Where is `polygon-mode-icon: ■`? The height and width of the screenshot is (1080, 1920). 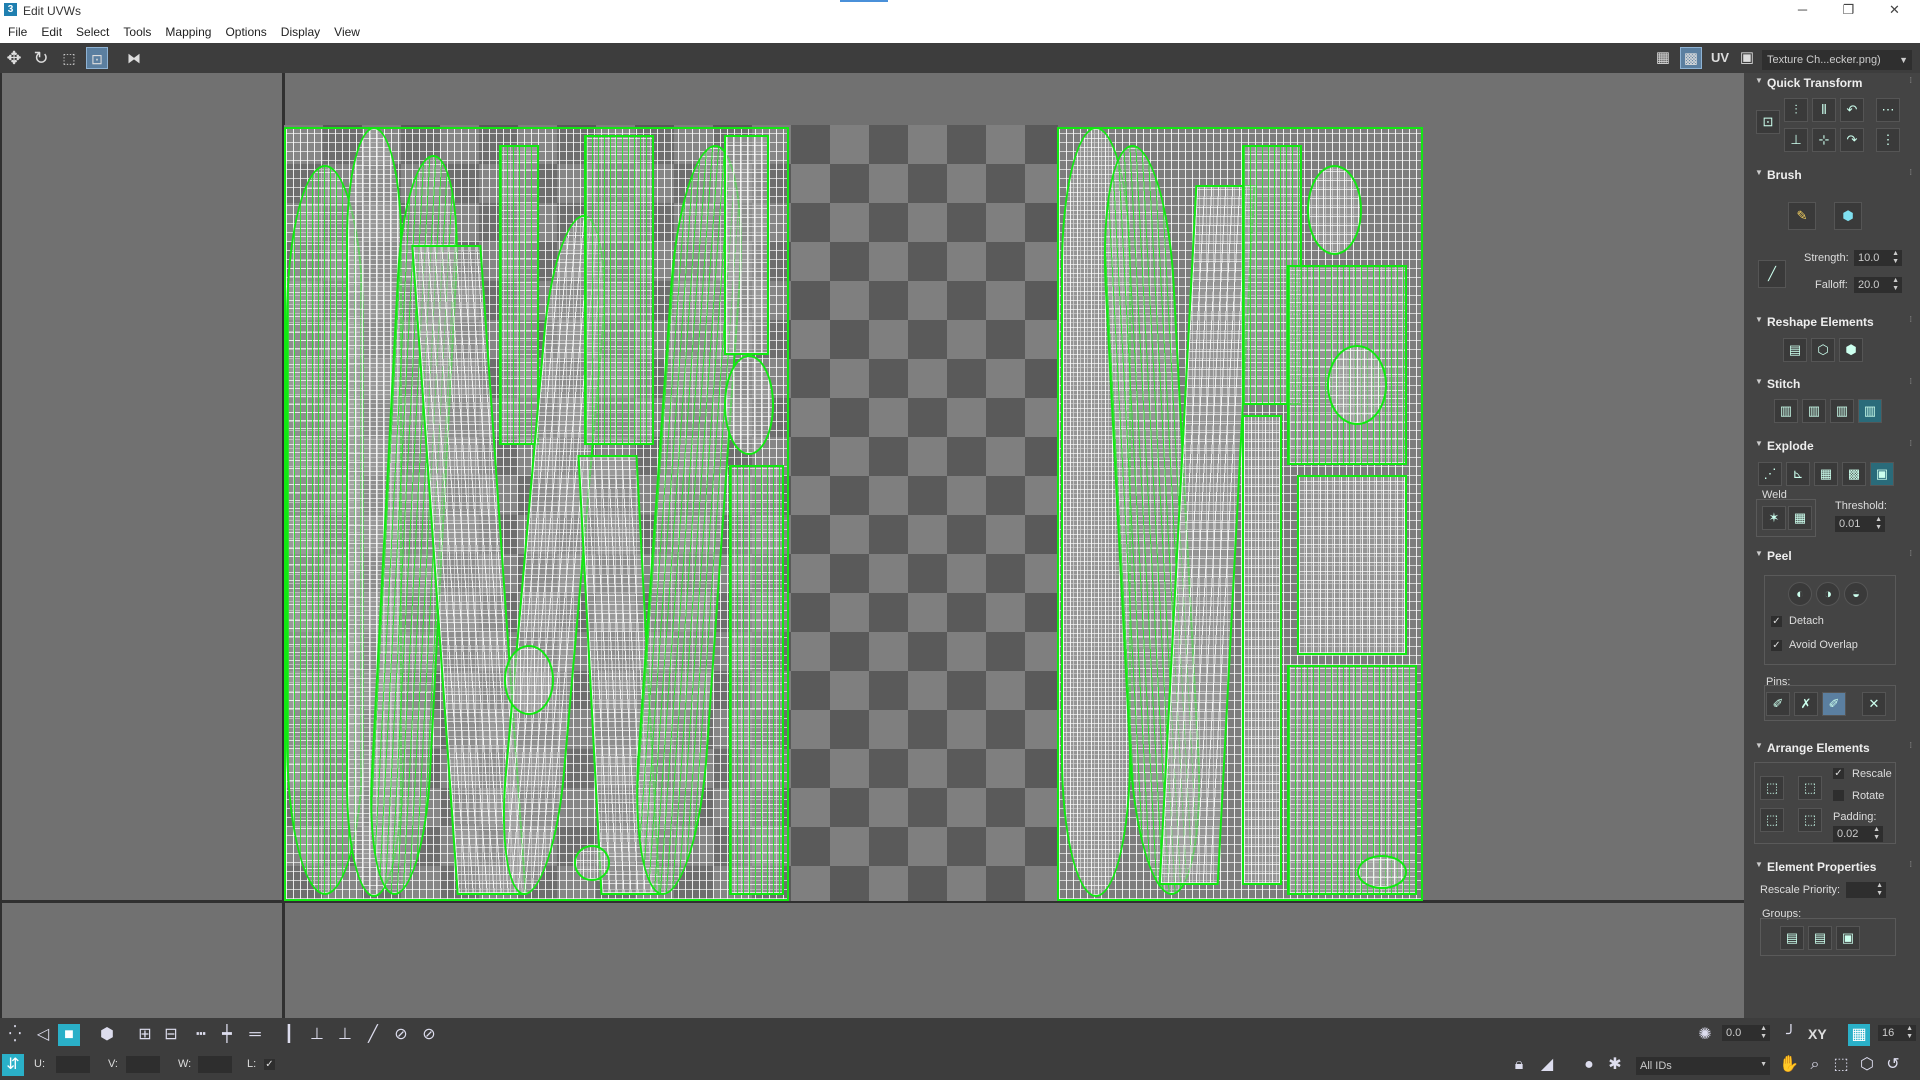
polygon-mode-icon: ■ is located at coordinates (69, 1035).